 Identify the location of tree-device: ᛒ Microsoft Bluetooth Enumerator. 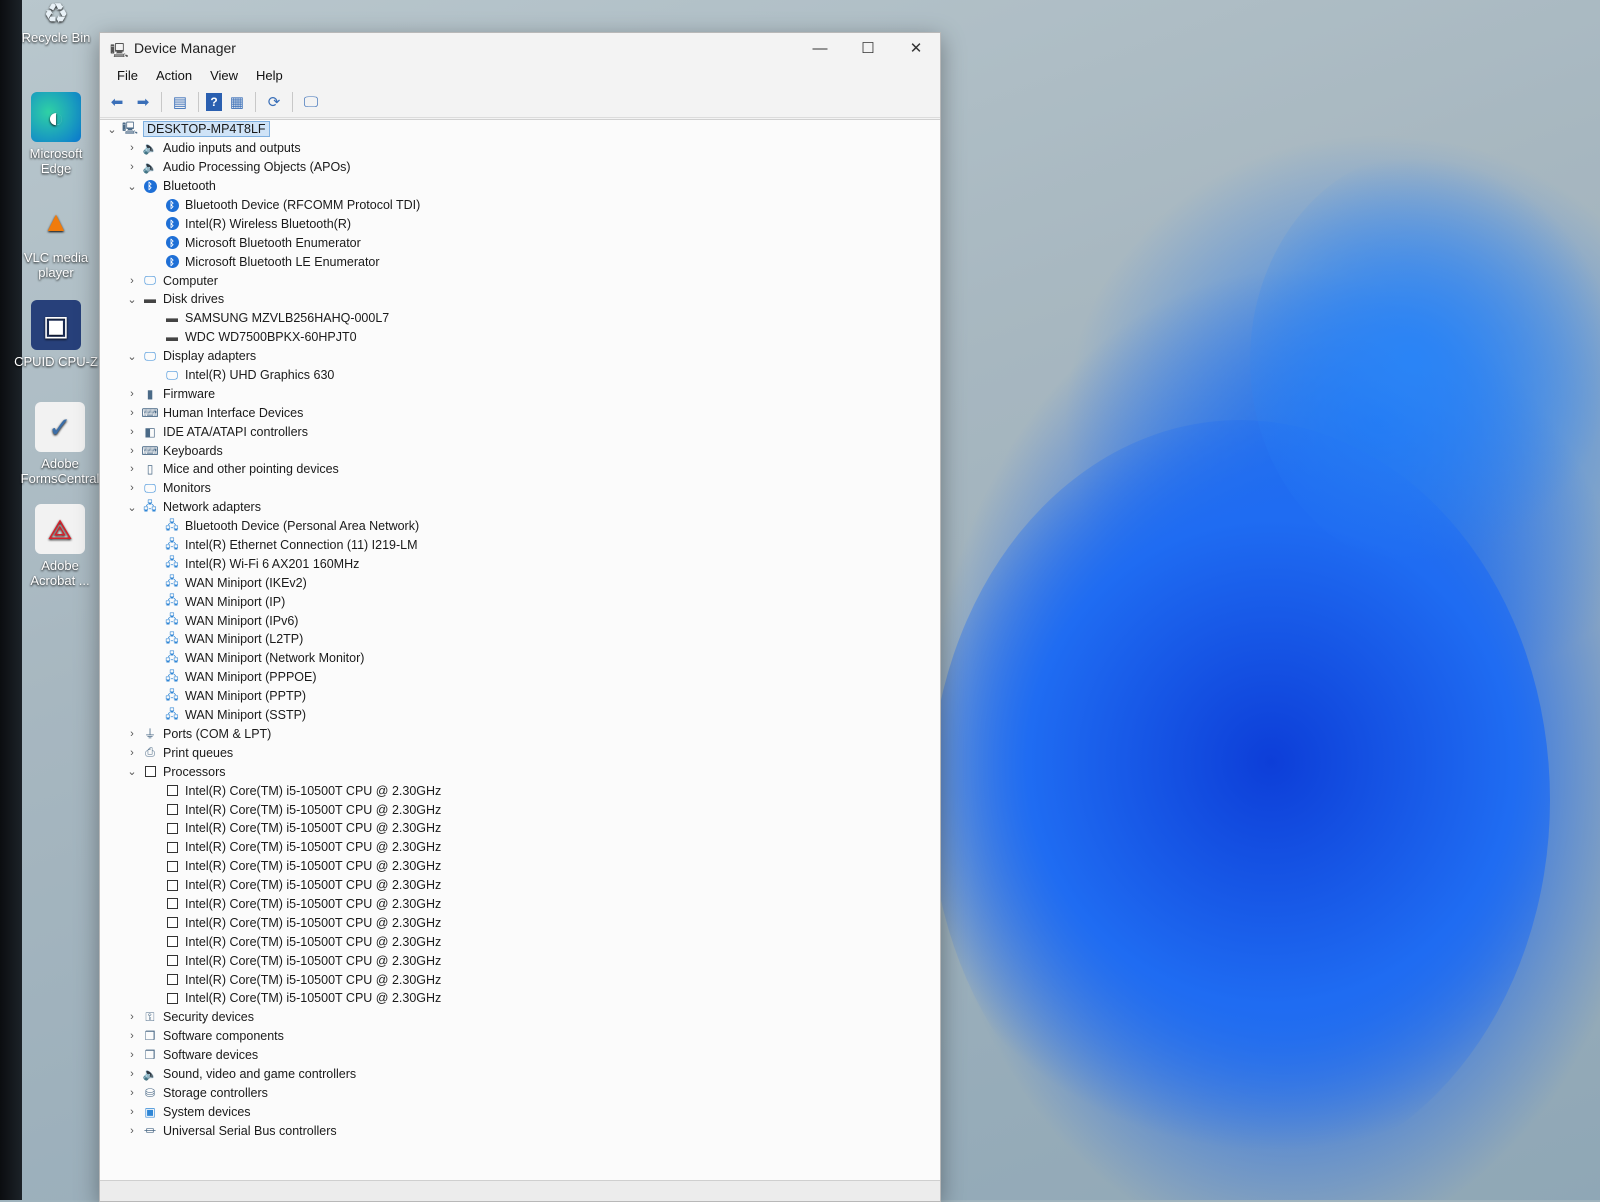
(520, 242).